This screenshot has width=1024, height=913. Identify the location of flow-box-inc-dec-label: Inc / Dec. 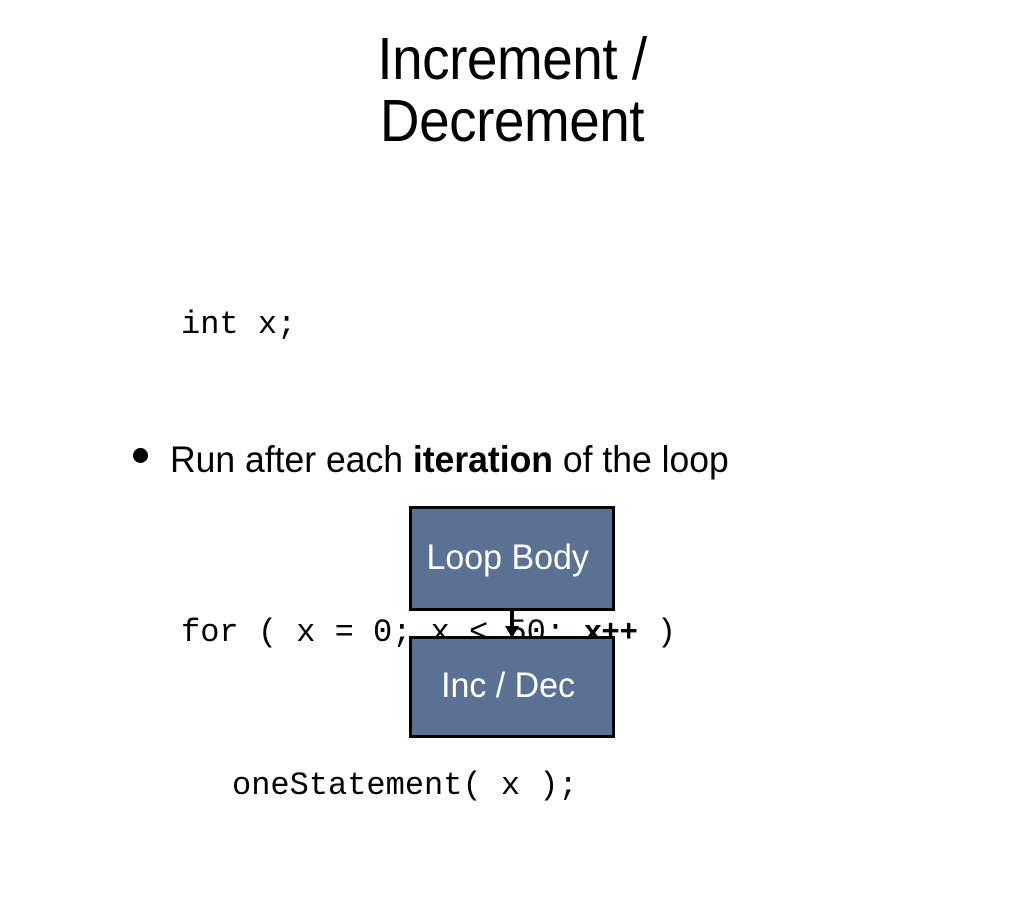
(508, 685).